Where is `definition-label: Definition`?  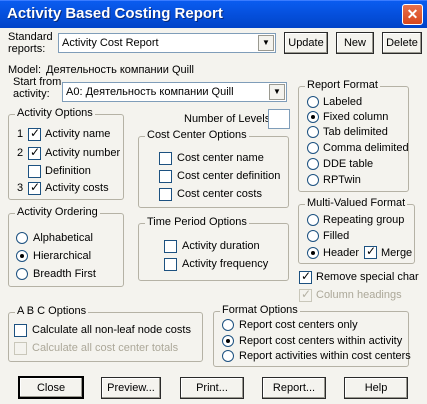
definition-label: Definition is located at coordinates (68, 171).